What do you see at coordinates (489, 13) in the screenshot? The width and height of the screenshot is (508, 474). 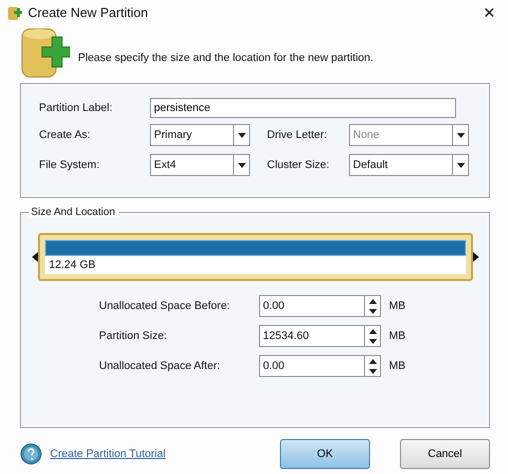 I see `close-button: ✕` at bounding box center [489, 13].